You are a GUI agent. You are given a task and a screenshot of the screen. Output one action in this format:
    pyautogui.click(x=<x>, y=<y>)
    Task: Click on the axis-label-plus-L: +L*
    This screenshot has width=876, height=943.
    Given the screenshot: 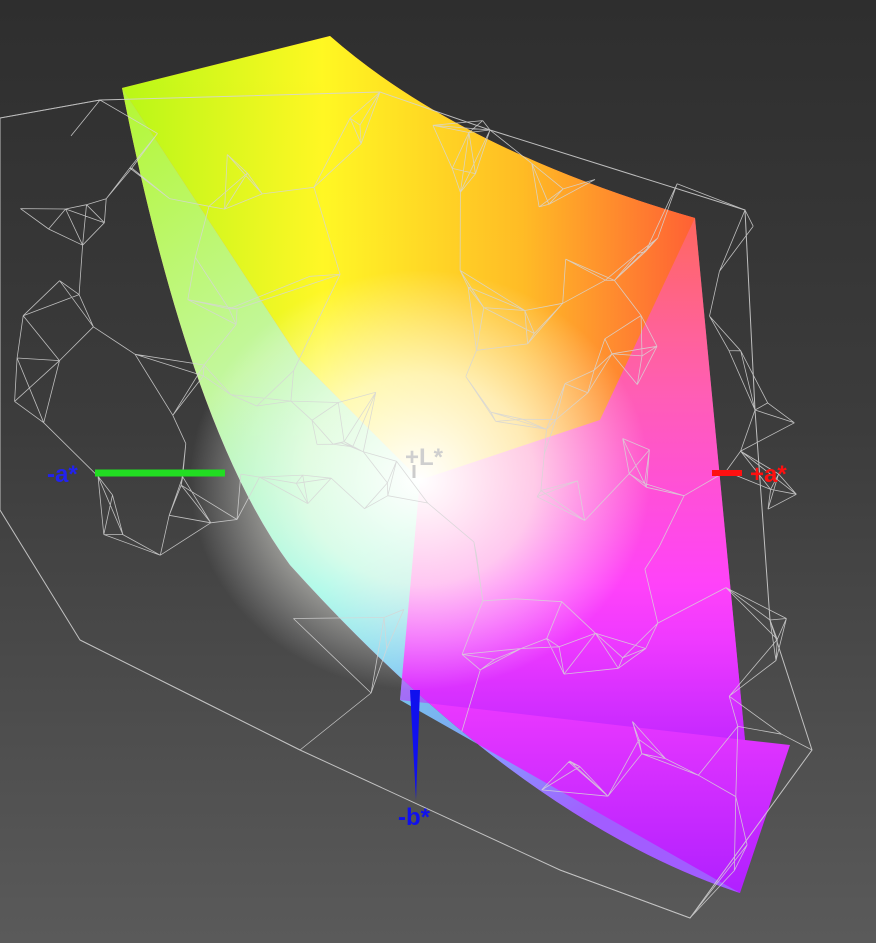 What is the action you would take?
    pyautogui.click(x=424, y=457)
    